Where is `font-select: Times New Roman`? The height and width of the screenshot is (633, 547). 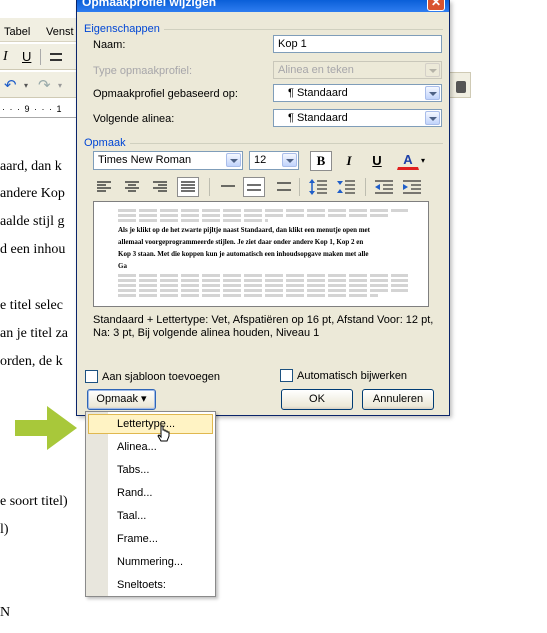 font-select: Times New Roman is located at coordinates (168, 160).